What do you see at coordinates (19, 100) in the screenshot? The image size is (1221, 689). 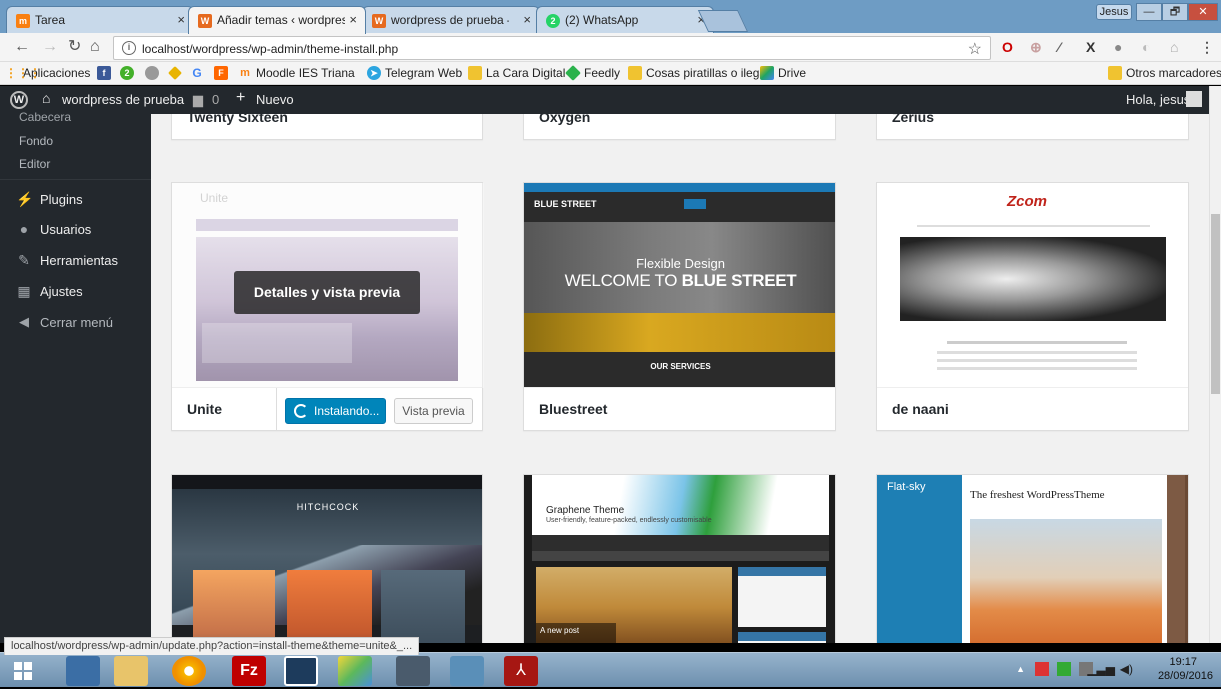 I see `wordpress-logo-icon: W` at bounding box center [19, 100].